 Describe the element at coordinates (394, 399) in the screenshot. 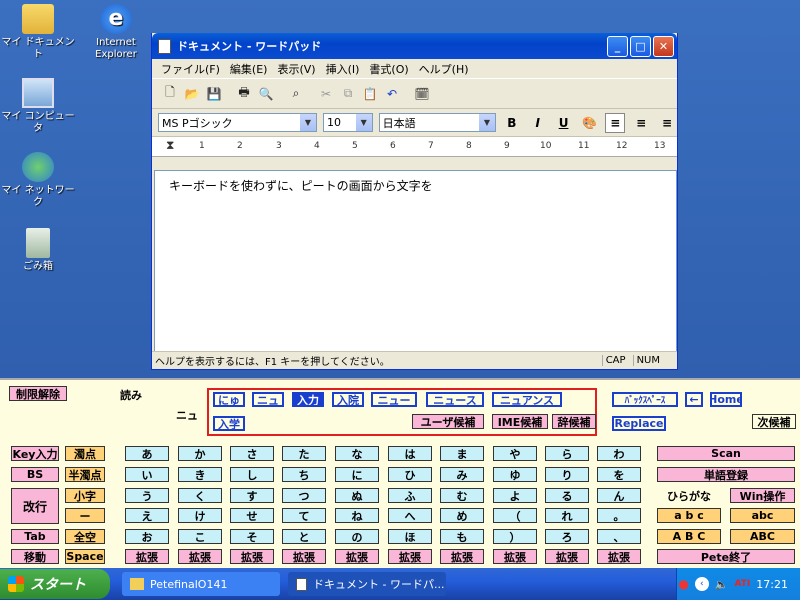

I see `candidate-key: ニュー` at that location.